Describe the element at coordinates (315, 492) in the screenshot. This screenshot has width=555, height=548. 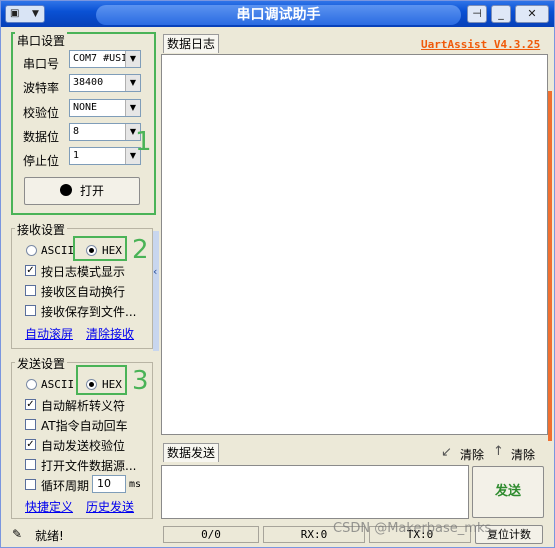
I see `send-input` at that location.